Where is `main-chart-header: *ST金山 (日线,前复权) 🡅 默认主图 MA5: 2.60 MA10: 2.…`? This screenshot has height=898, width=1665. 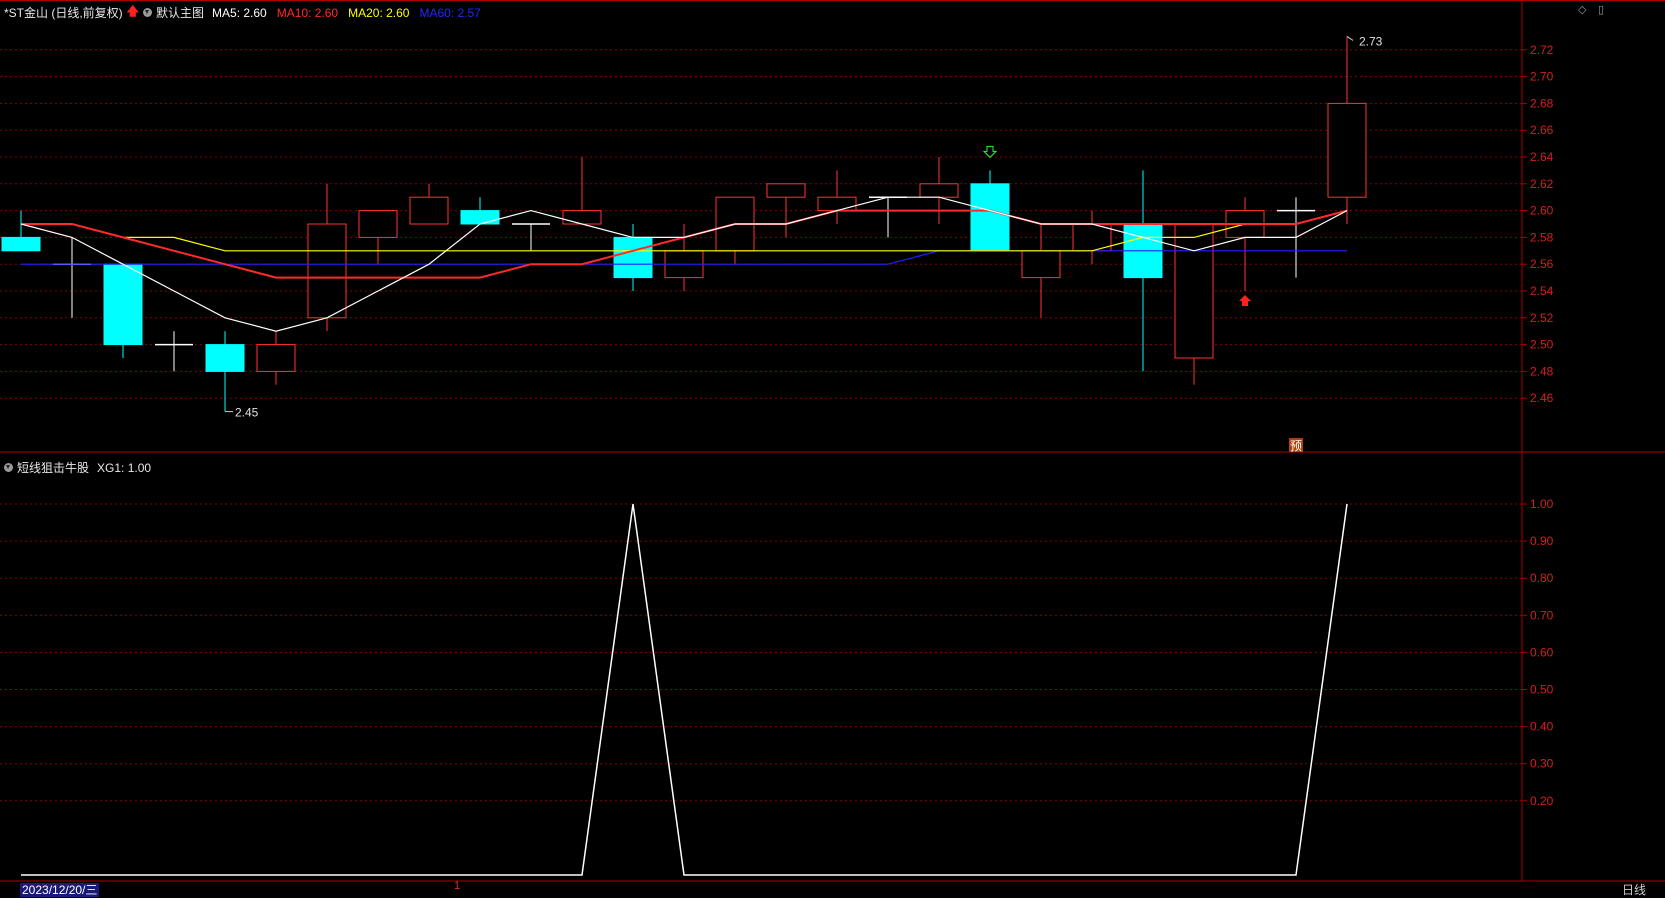 main-chart-header: *ST金山 (日线,前复权) 🡅 默认主图 MA5: 2.60 MA10: 2.… is located at coordinates (242, 12).